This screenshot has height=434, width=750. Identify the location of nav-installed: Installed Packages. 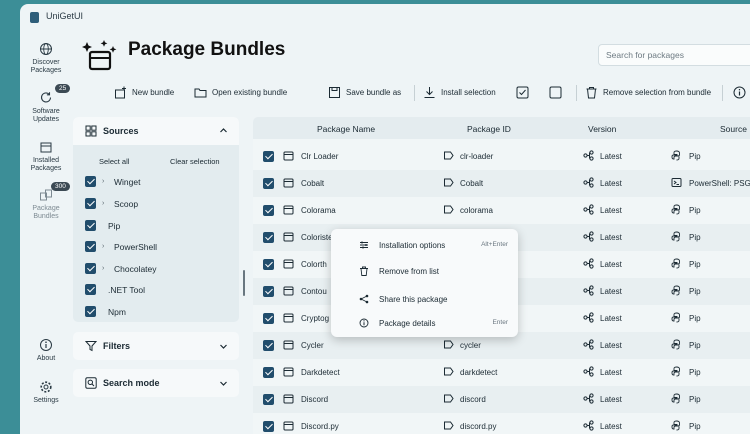
(46, 156).